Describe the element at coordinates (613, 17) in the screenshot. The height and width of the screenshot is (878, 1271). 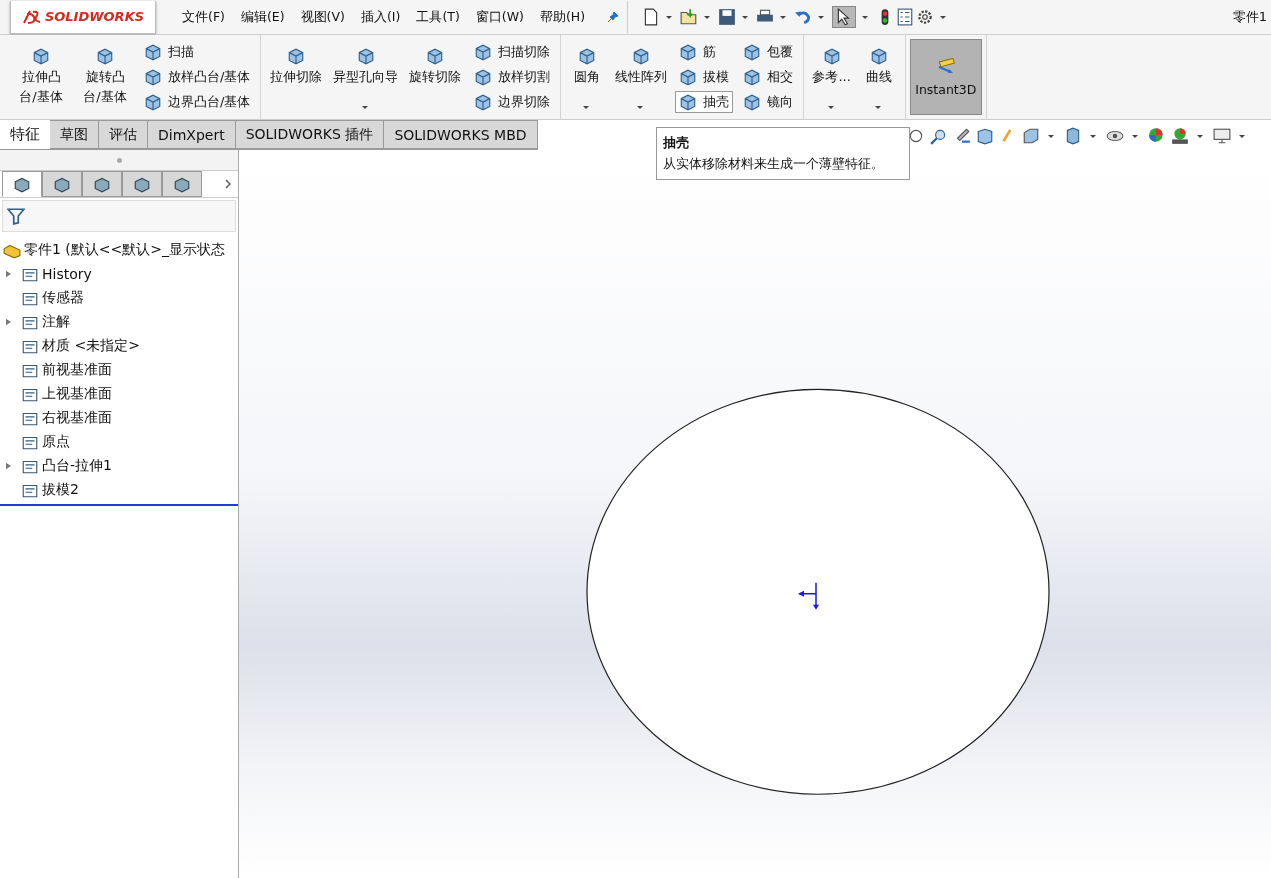
I see `pin-icon` at that location.